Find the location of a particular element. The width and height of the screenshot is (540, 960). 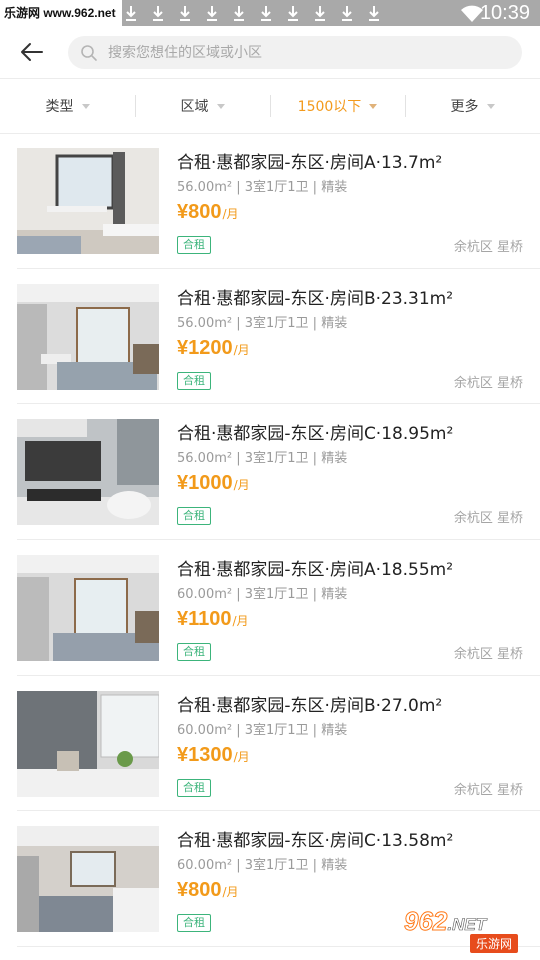

listing-price: ¥1300/月 is located at coordinates (213, 755).